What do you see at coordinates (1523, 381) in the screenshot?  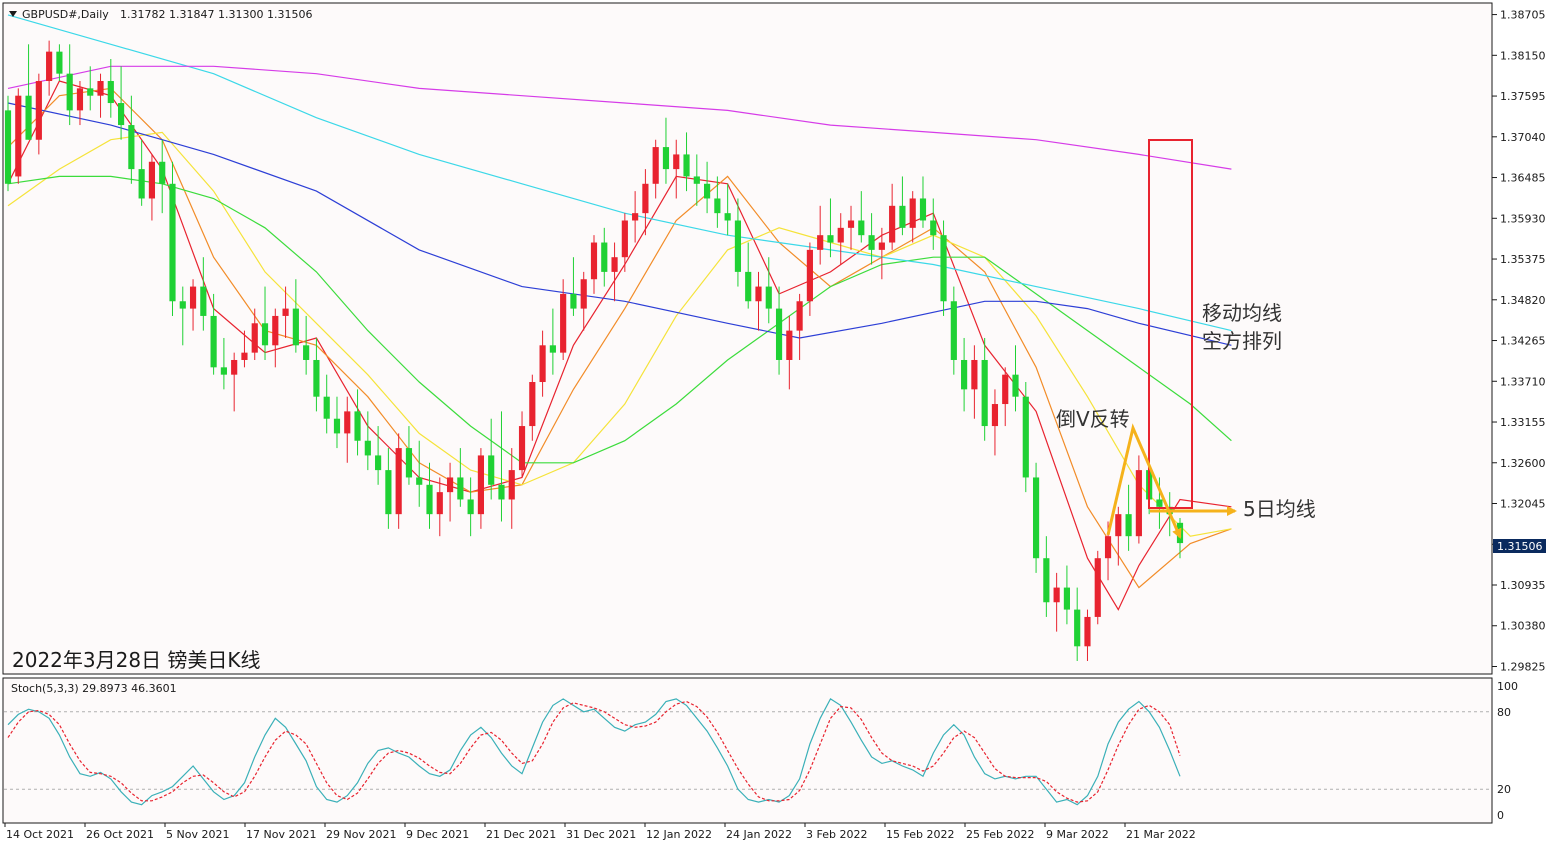 I see `price-tick-label: 1.33710` at bounding box center [1523, 381].